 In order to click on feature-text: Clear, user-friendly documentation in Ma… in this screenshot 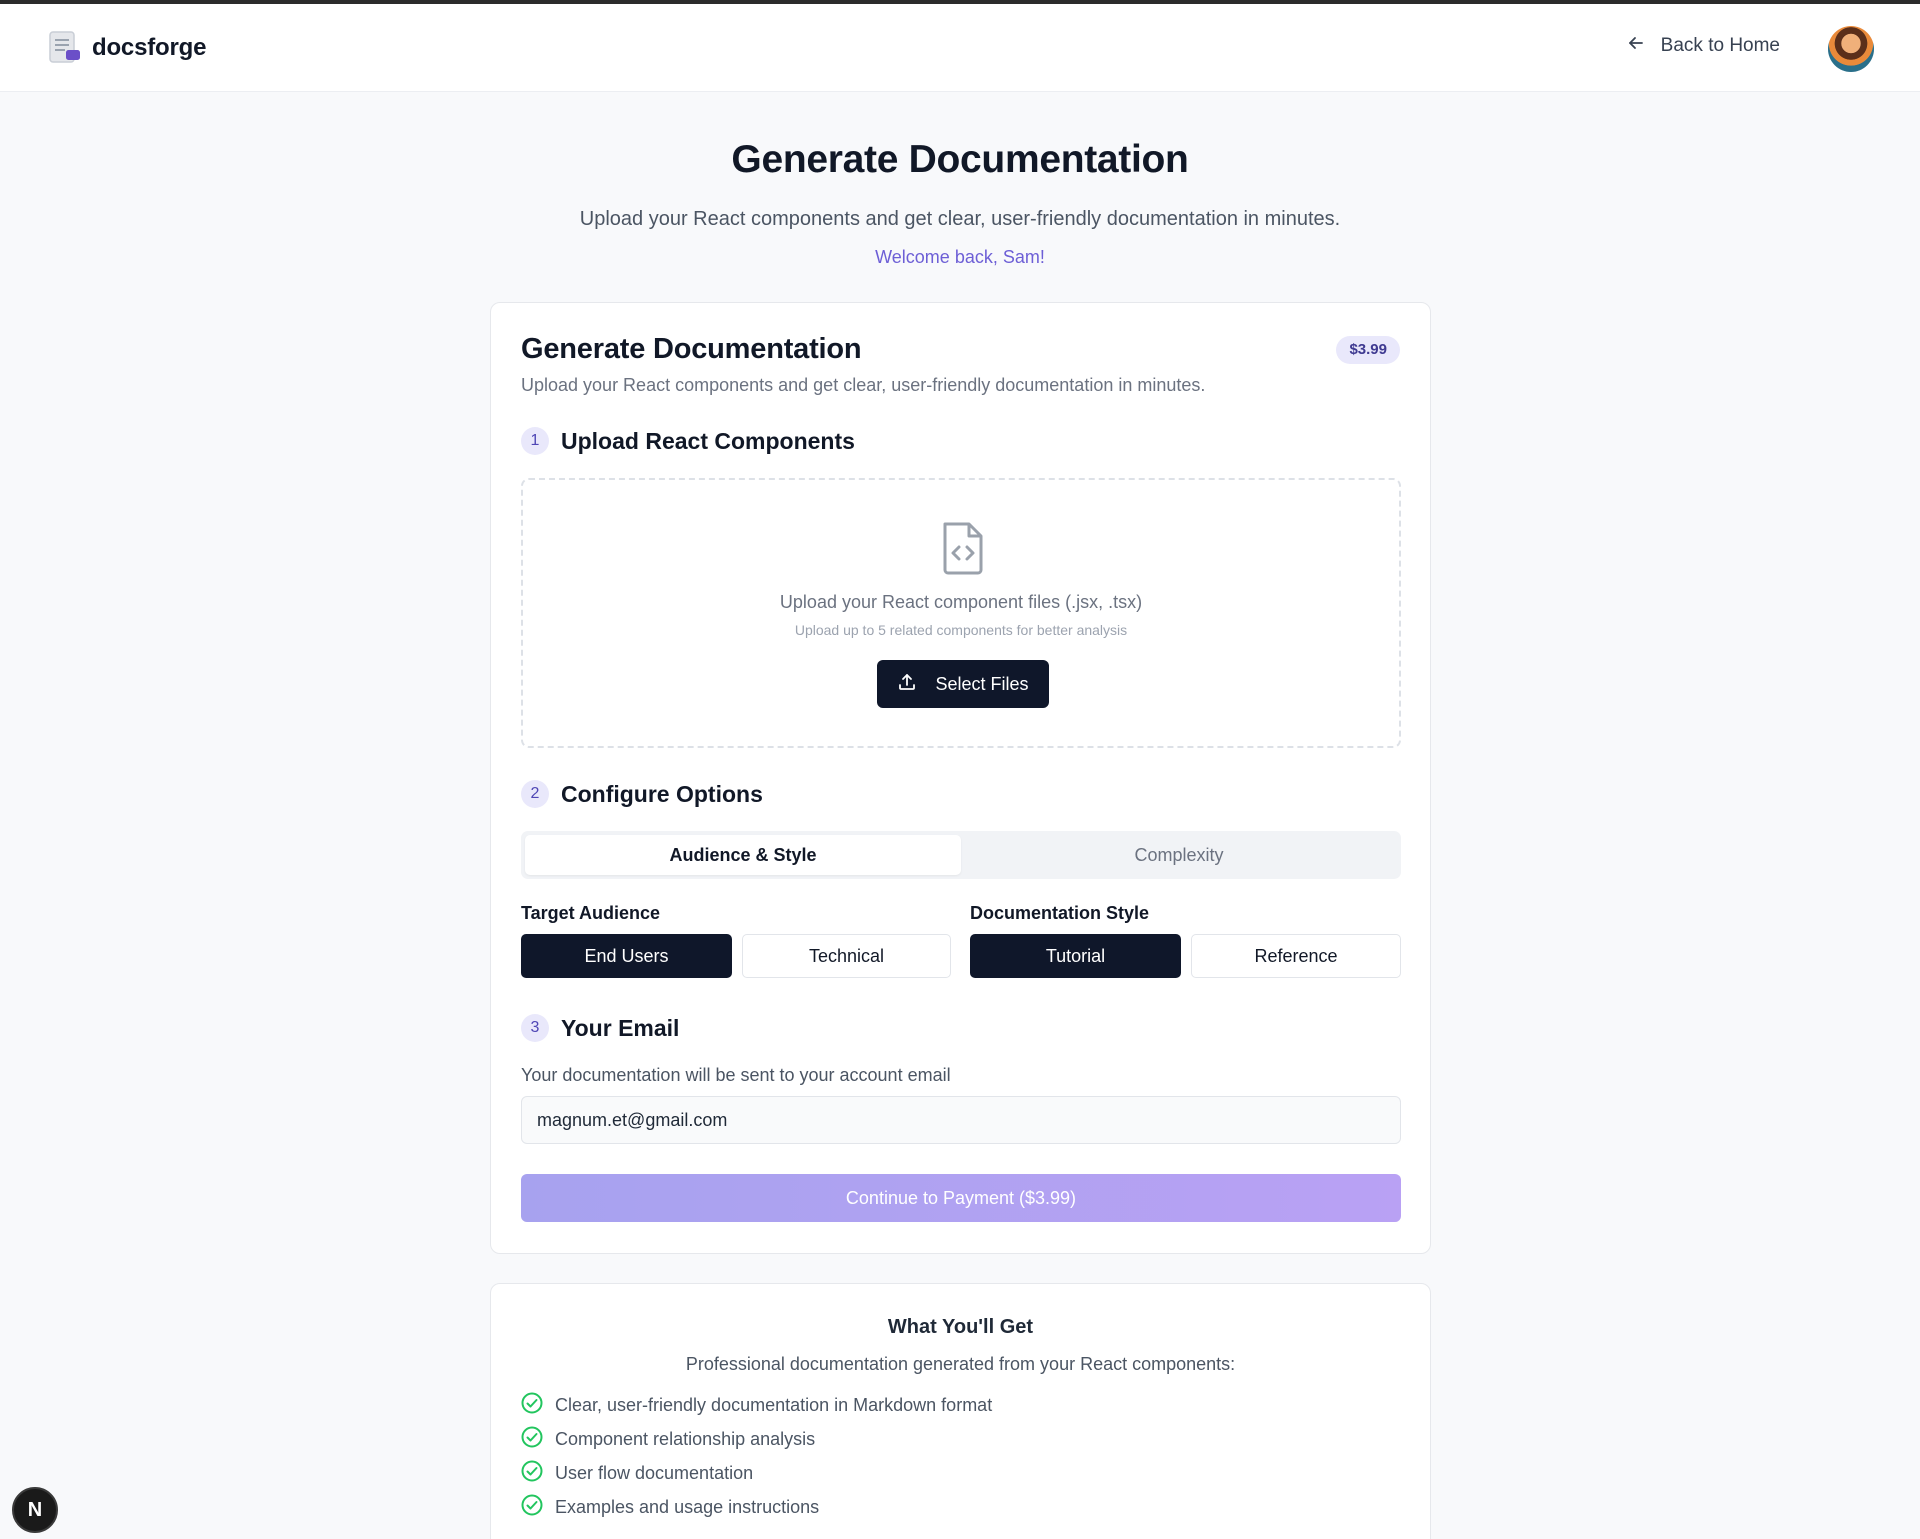, I will do `click(774, 1404)`.